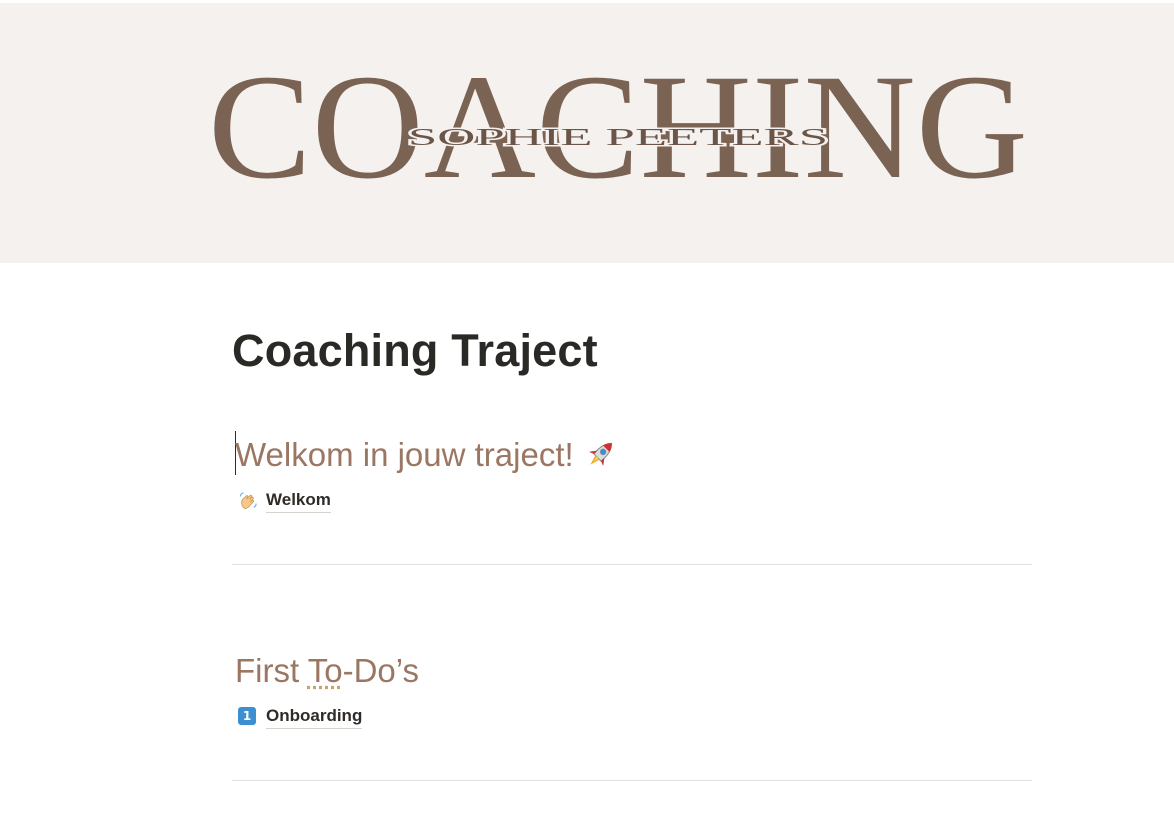 Image resolution: width=1174 pixels, height=818 pixels. I want to click on section-heading-text-part3: -Do’s, so click(381, 670).